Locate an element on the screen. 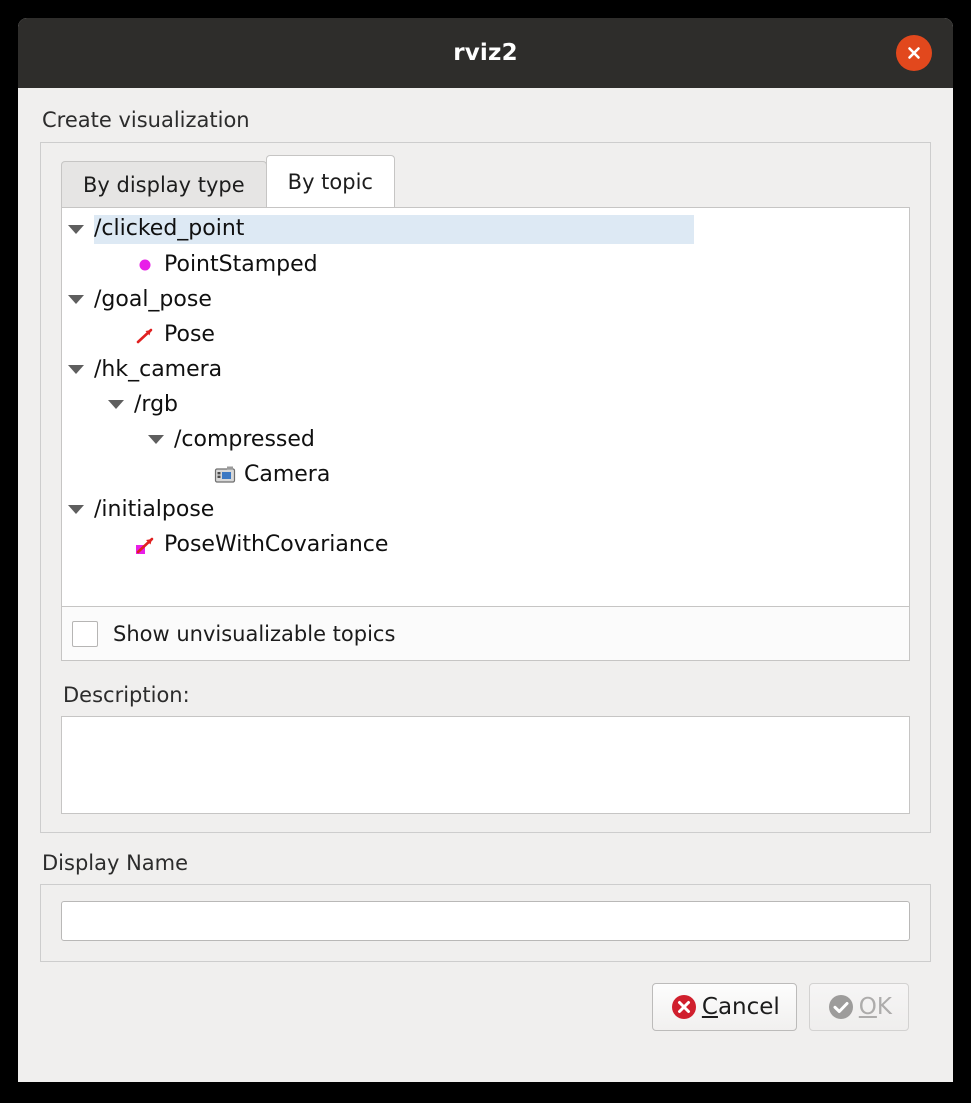  ok-mnemonic: O is located at coordinates (867, 1007).